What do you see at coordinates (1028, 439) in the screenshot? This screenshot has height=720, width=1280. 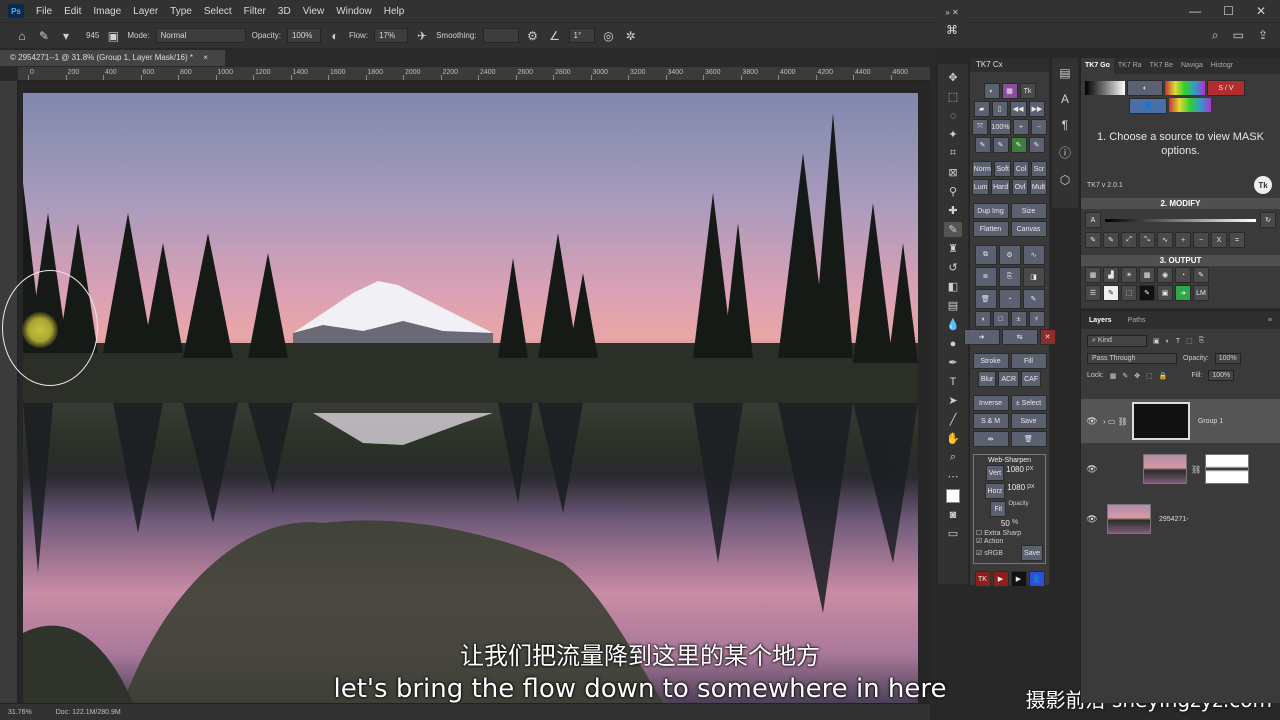 I see `tk-delete-icon: 🗑` at bounding box center [1028, 439].